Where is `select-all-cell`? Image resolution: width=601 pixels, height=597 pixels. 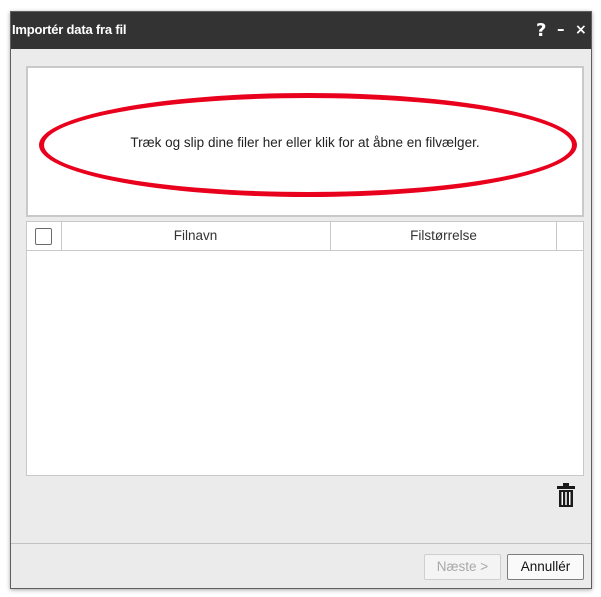 select-all-cell is located at coordinates (44, 236).